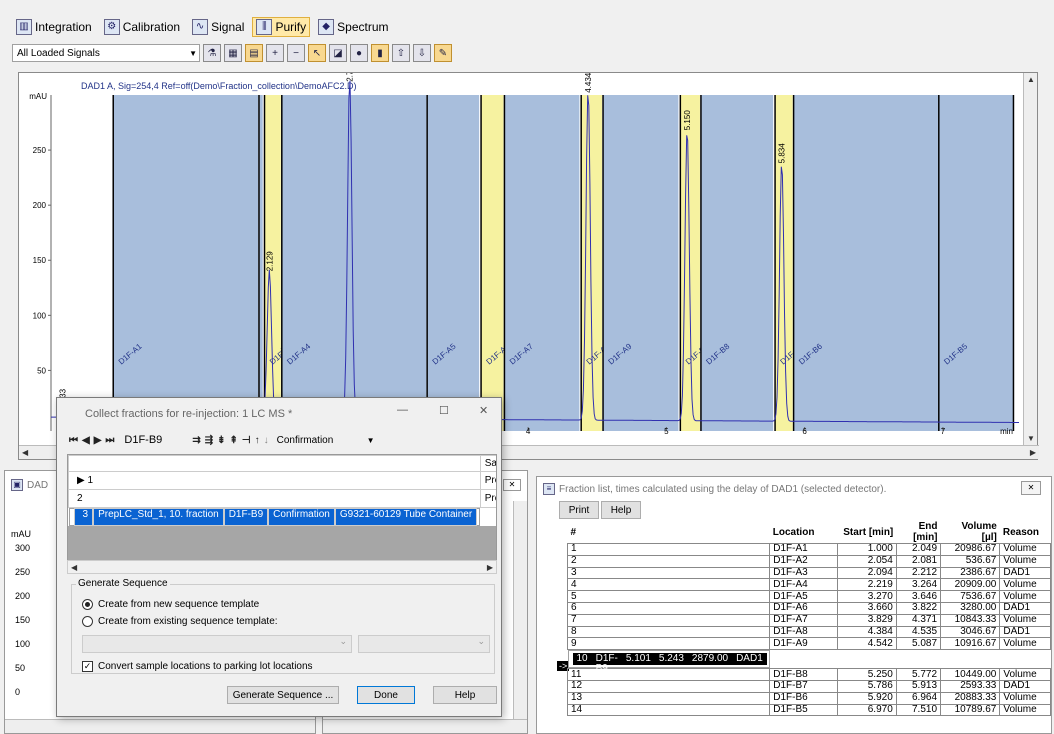  Describe the element at coordinates (160, 726) in the screenshot. I see `left-panel-scrollbar` at that location.